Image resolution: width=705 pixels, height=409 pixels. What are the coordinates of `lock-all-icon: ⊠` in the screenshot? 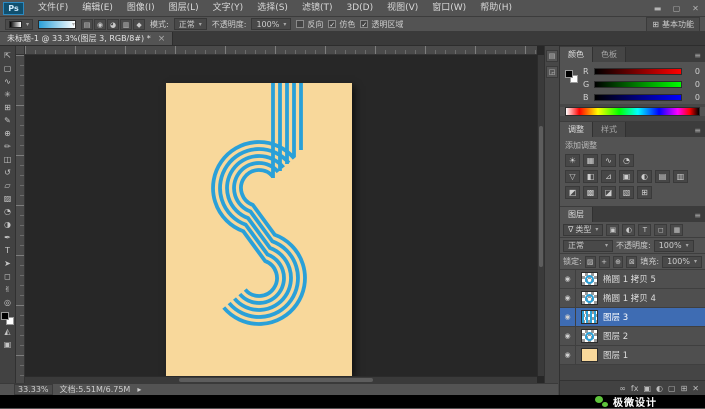 It's located at (632, 261).